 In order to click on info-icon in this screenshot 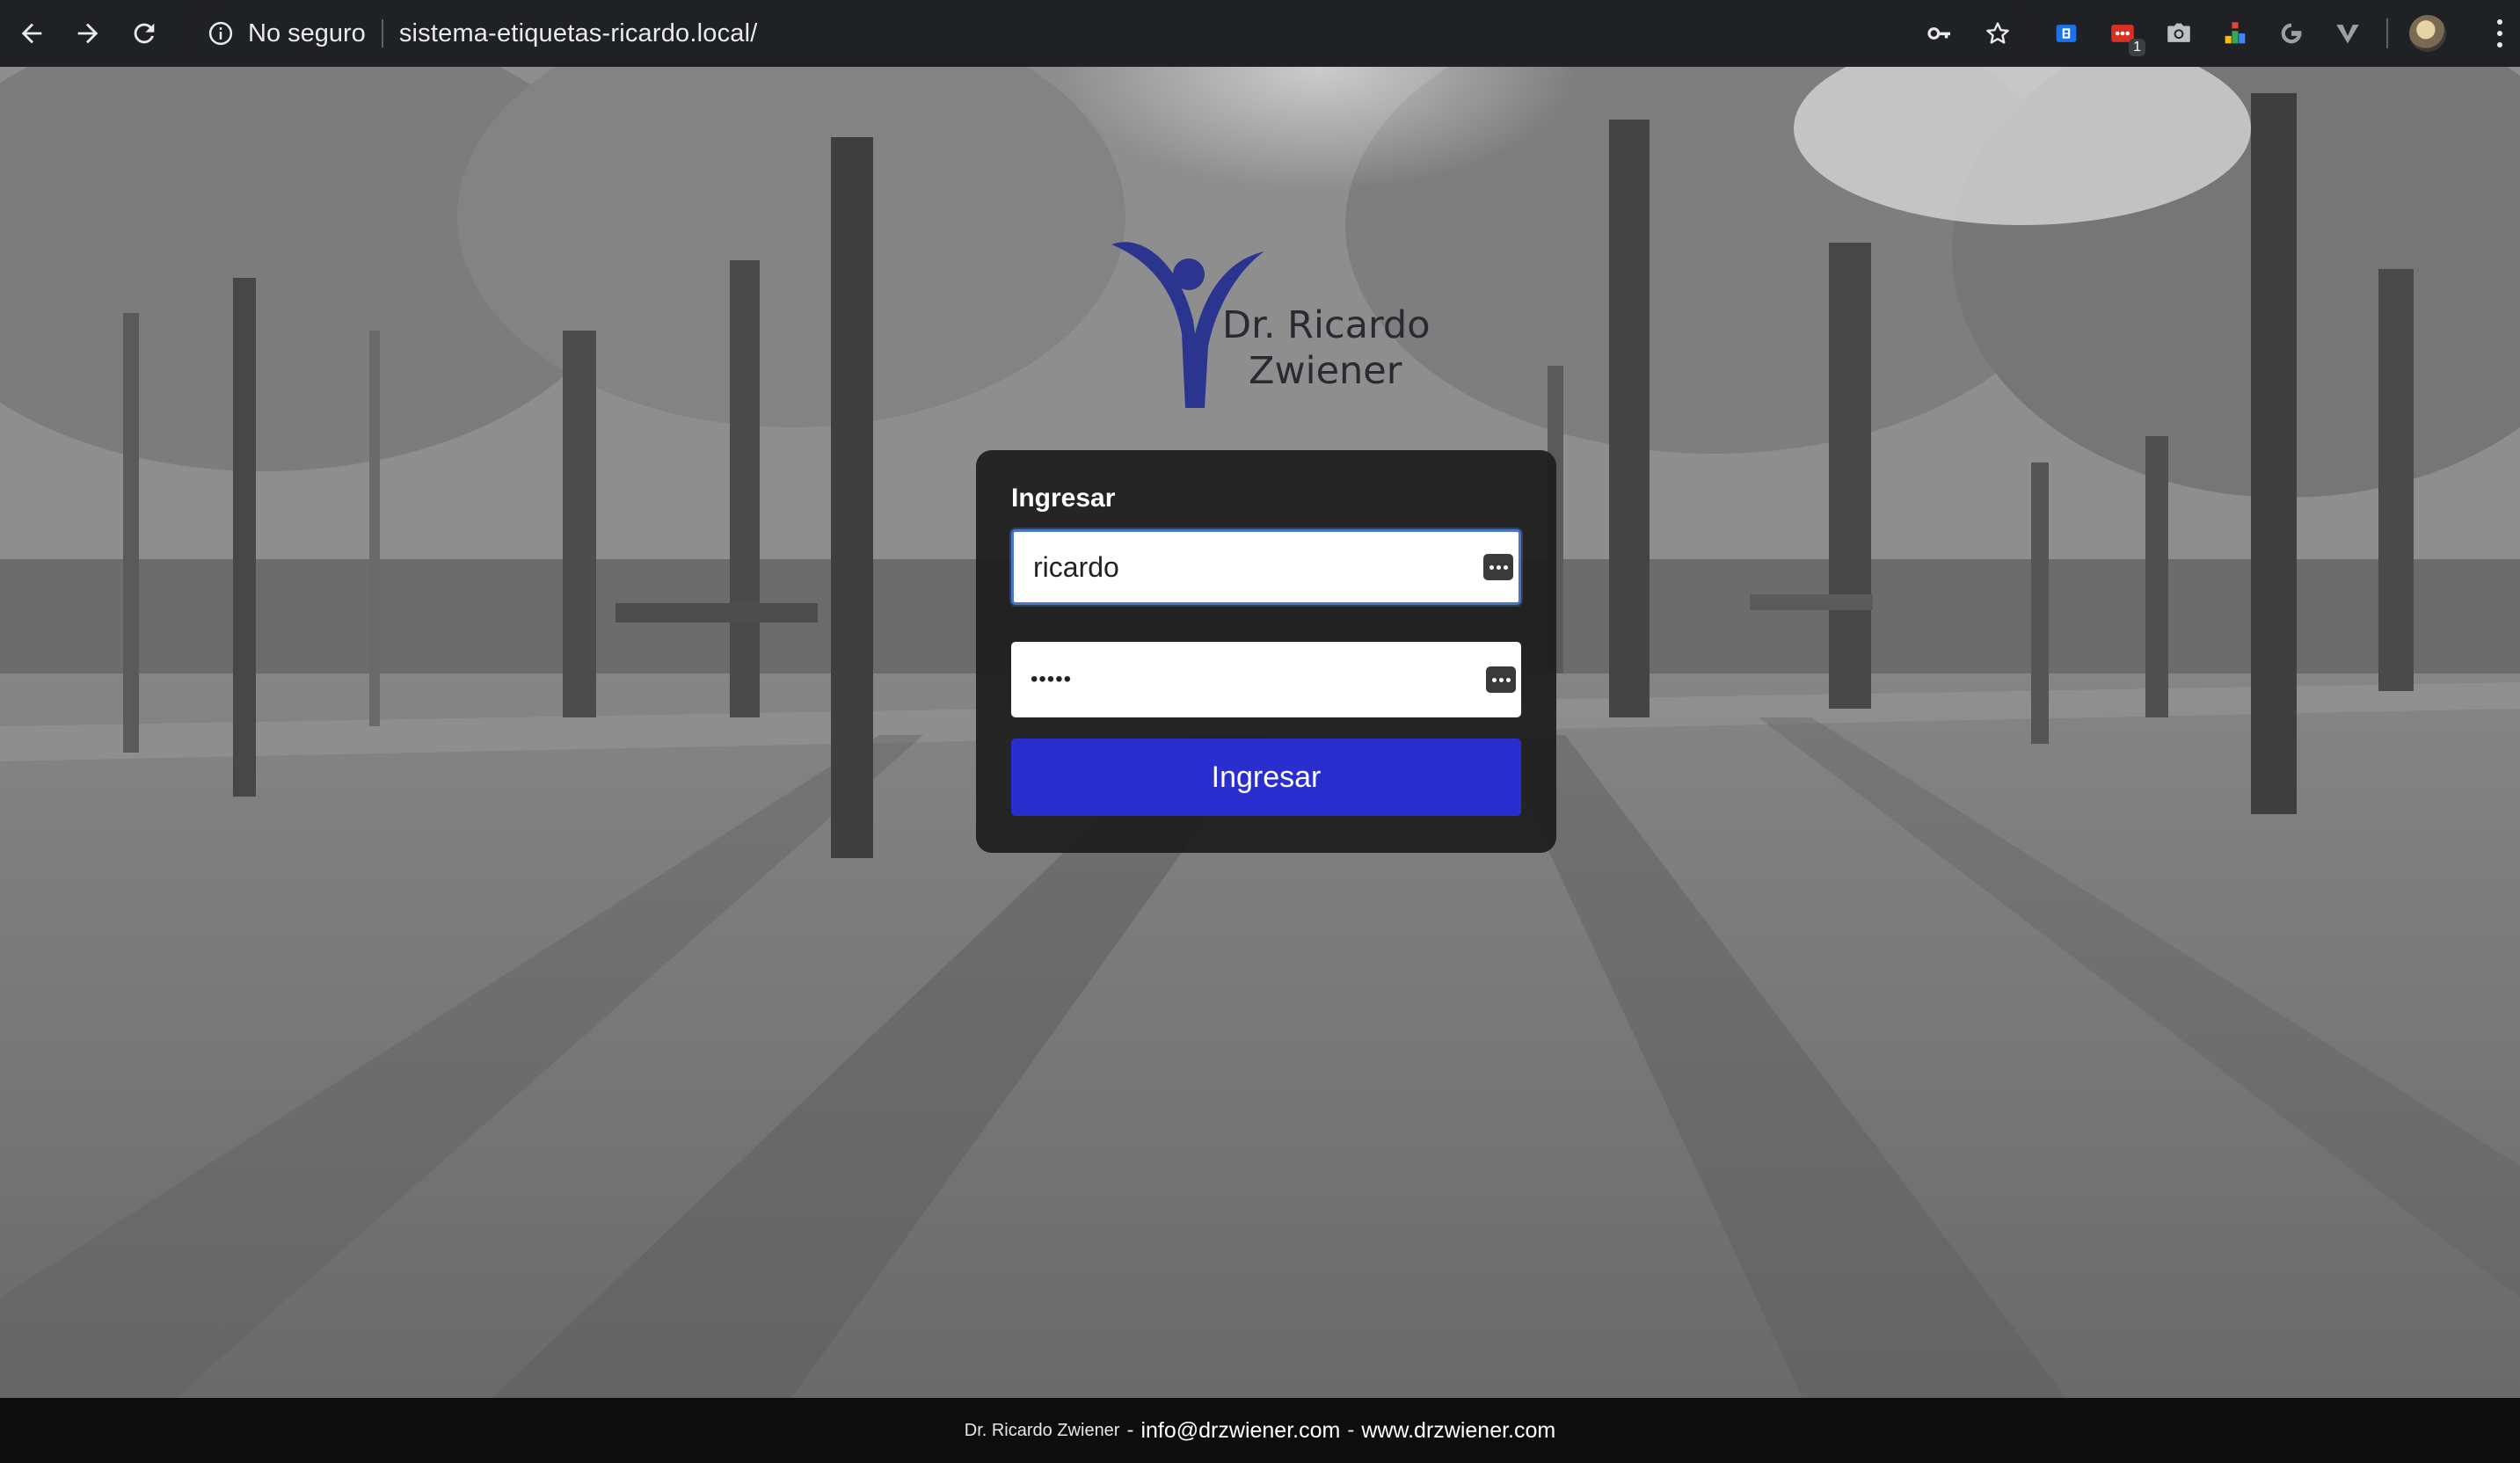, I will do `click(221, 34)`.